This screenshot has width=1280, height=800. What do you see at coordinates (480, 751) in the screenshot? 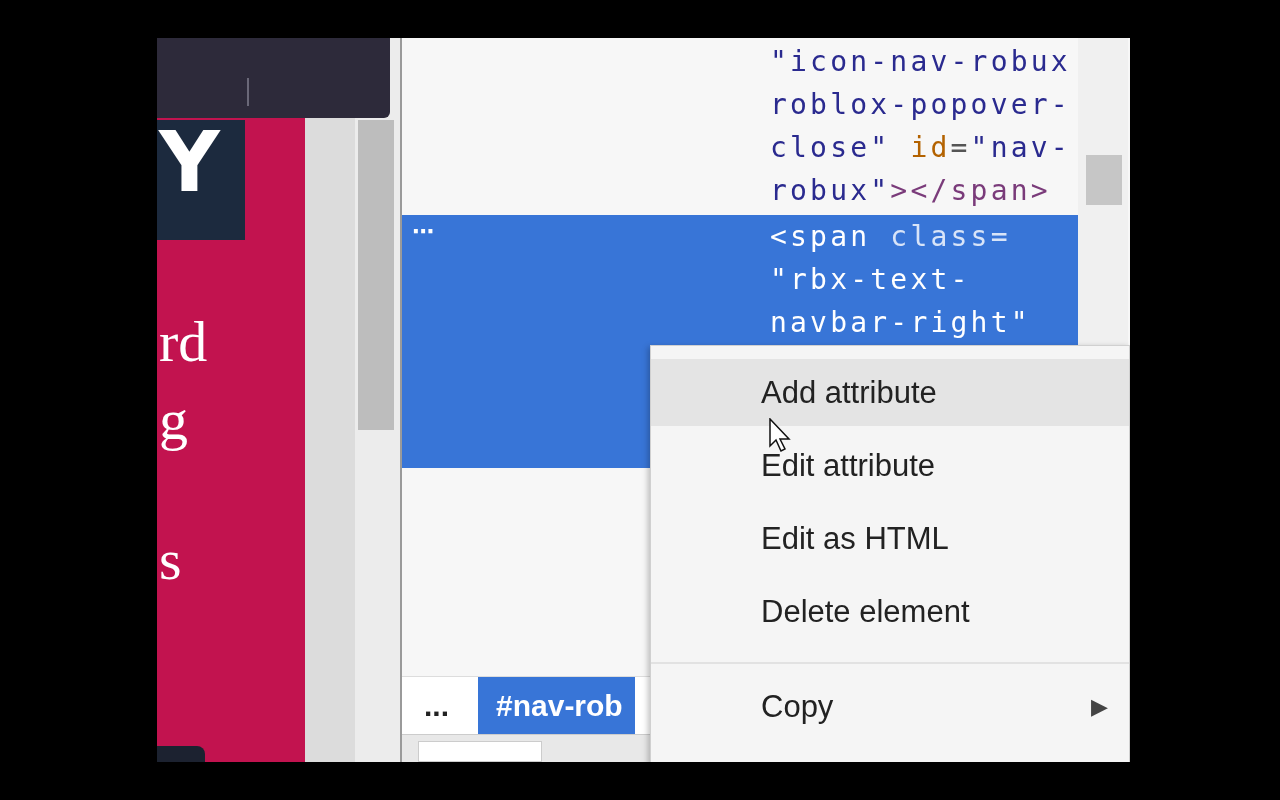
I see `input-field` at bounding box center [480, 751].